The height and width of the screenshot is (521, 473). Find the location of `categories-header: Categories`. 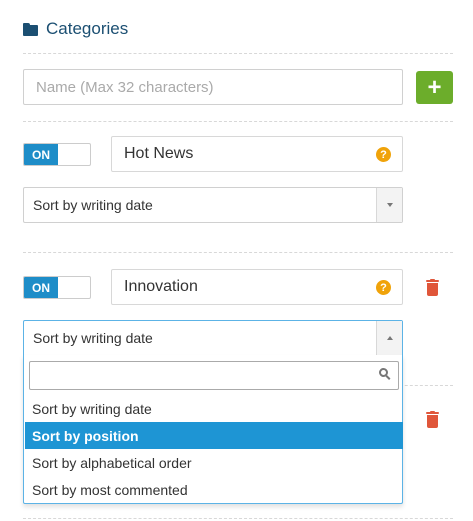

categories-header: Categories is located at coordinates (75, 29).